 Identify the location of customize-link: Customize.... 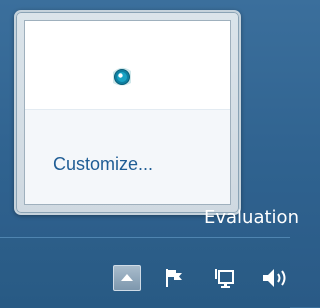
(103, 164).